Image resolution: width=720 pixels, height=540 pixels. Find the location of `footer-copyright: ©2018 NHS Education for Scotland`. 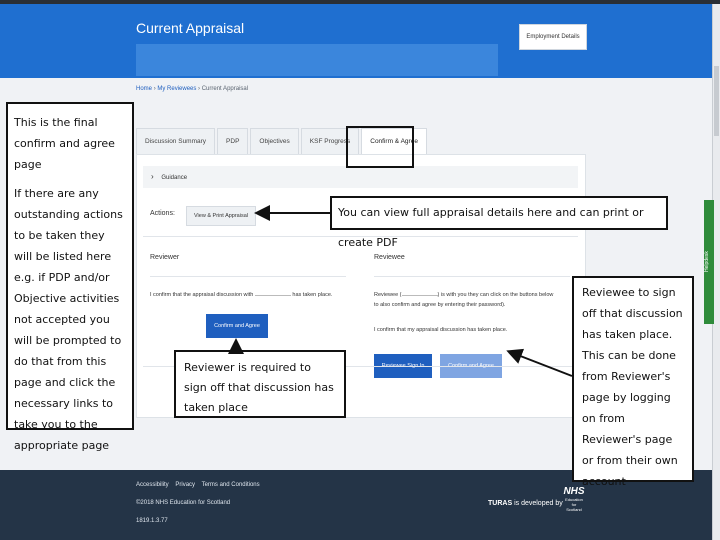

footer-copyright: ©2018 NHS Education for Scotland is located at coordinates (183, 503).